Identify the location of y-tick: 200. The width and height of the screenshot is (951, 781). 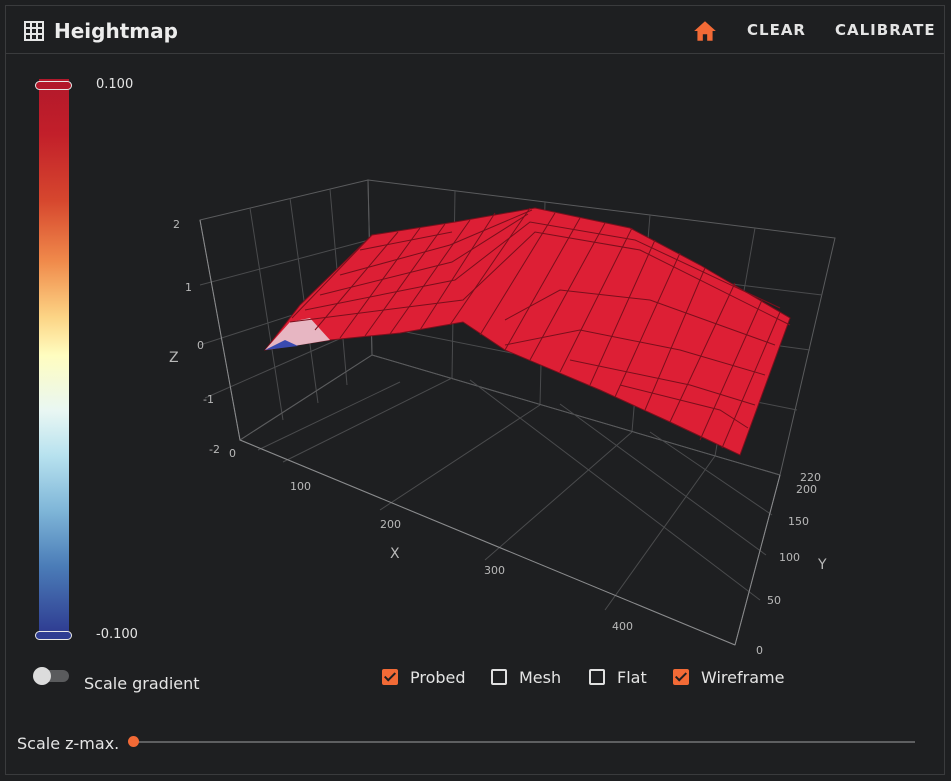
(806, 489).